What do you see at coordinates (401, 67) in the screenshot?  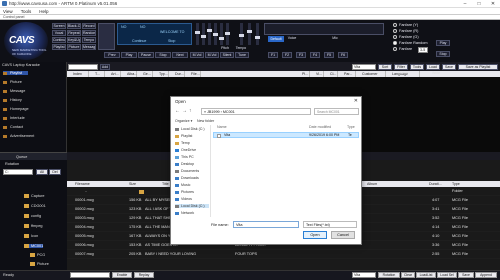 I see `filter-button: Filter` at bounding box center [401, 67].